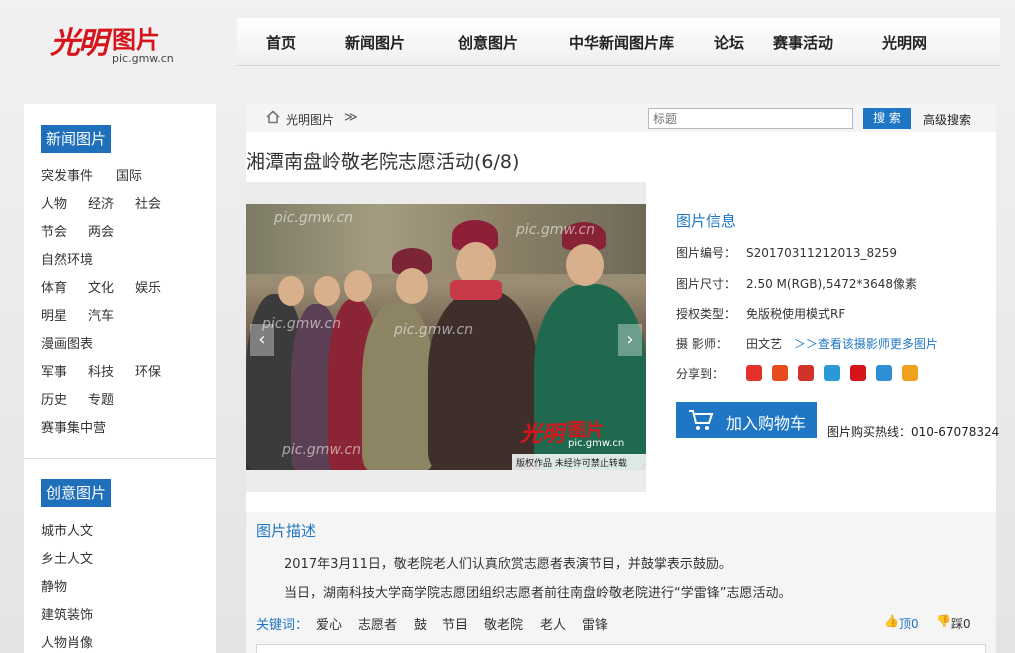  I want to click on logo-word: 图片, so click(136, 40).